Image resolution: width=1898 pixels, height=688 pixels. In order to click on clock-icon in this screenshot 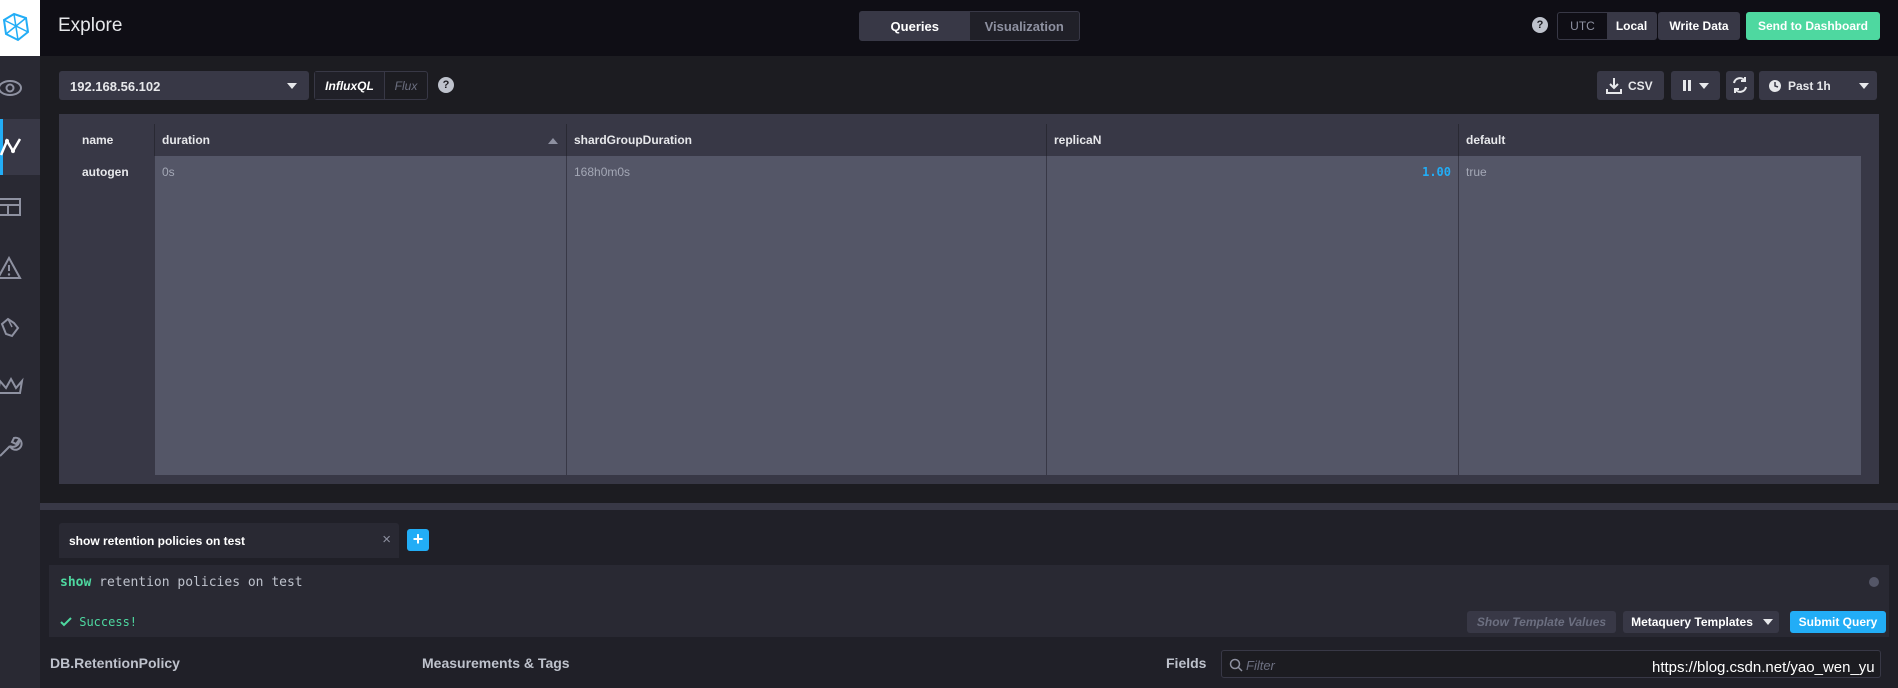, I will do `click(1775, 86)`.